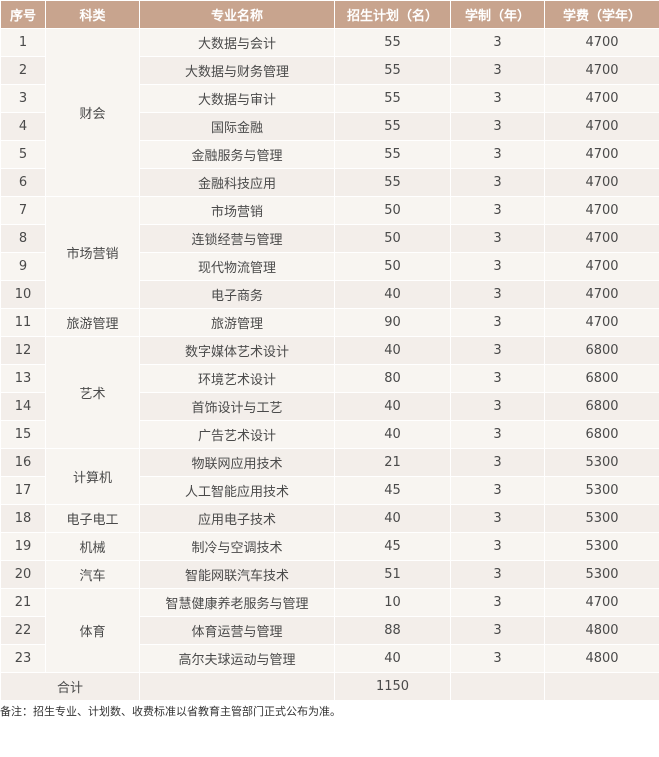 Image resolution: width=659 pixels, height=757 pixels. Describe the element at coordinates (237, 182) in the screenshot. I see `row-major: 金融科技应用` at that location.